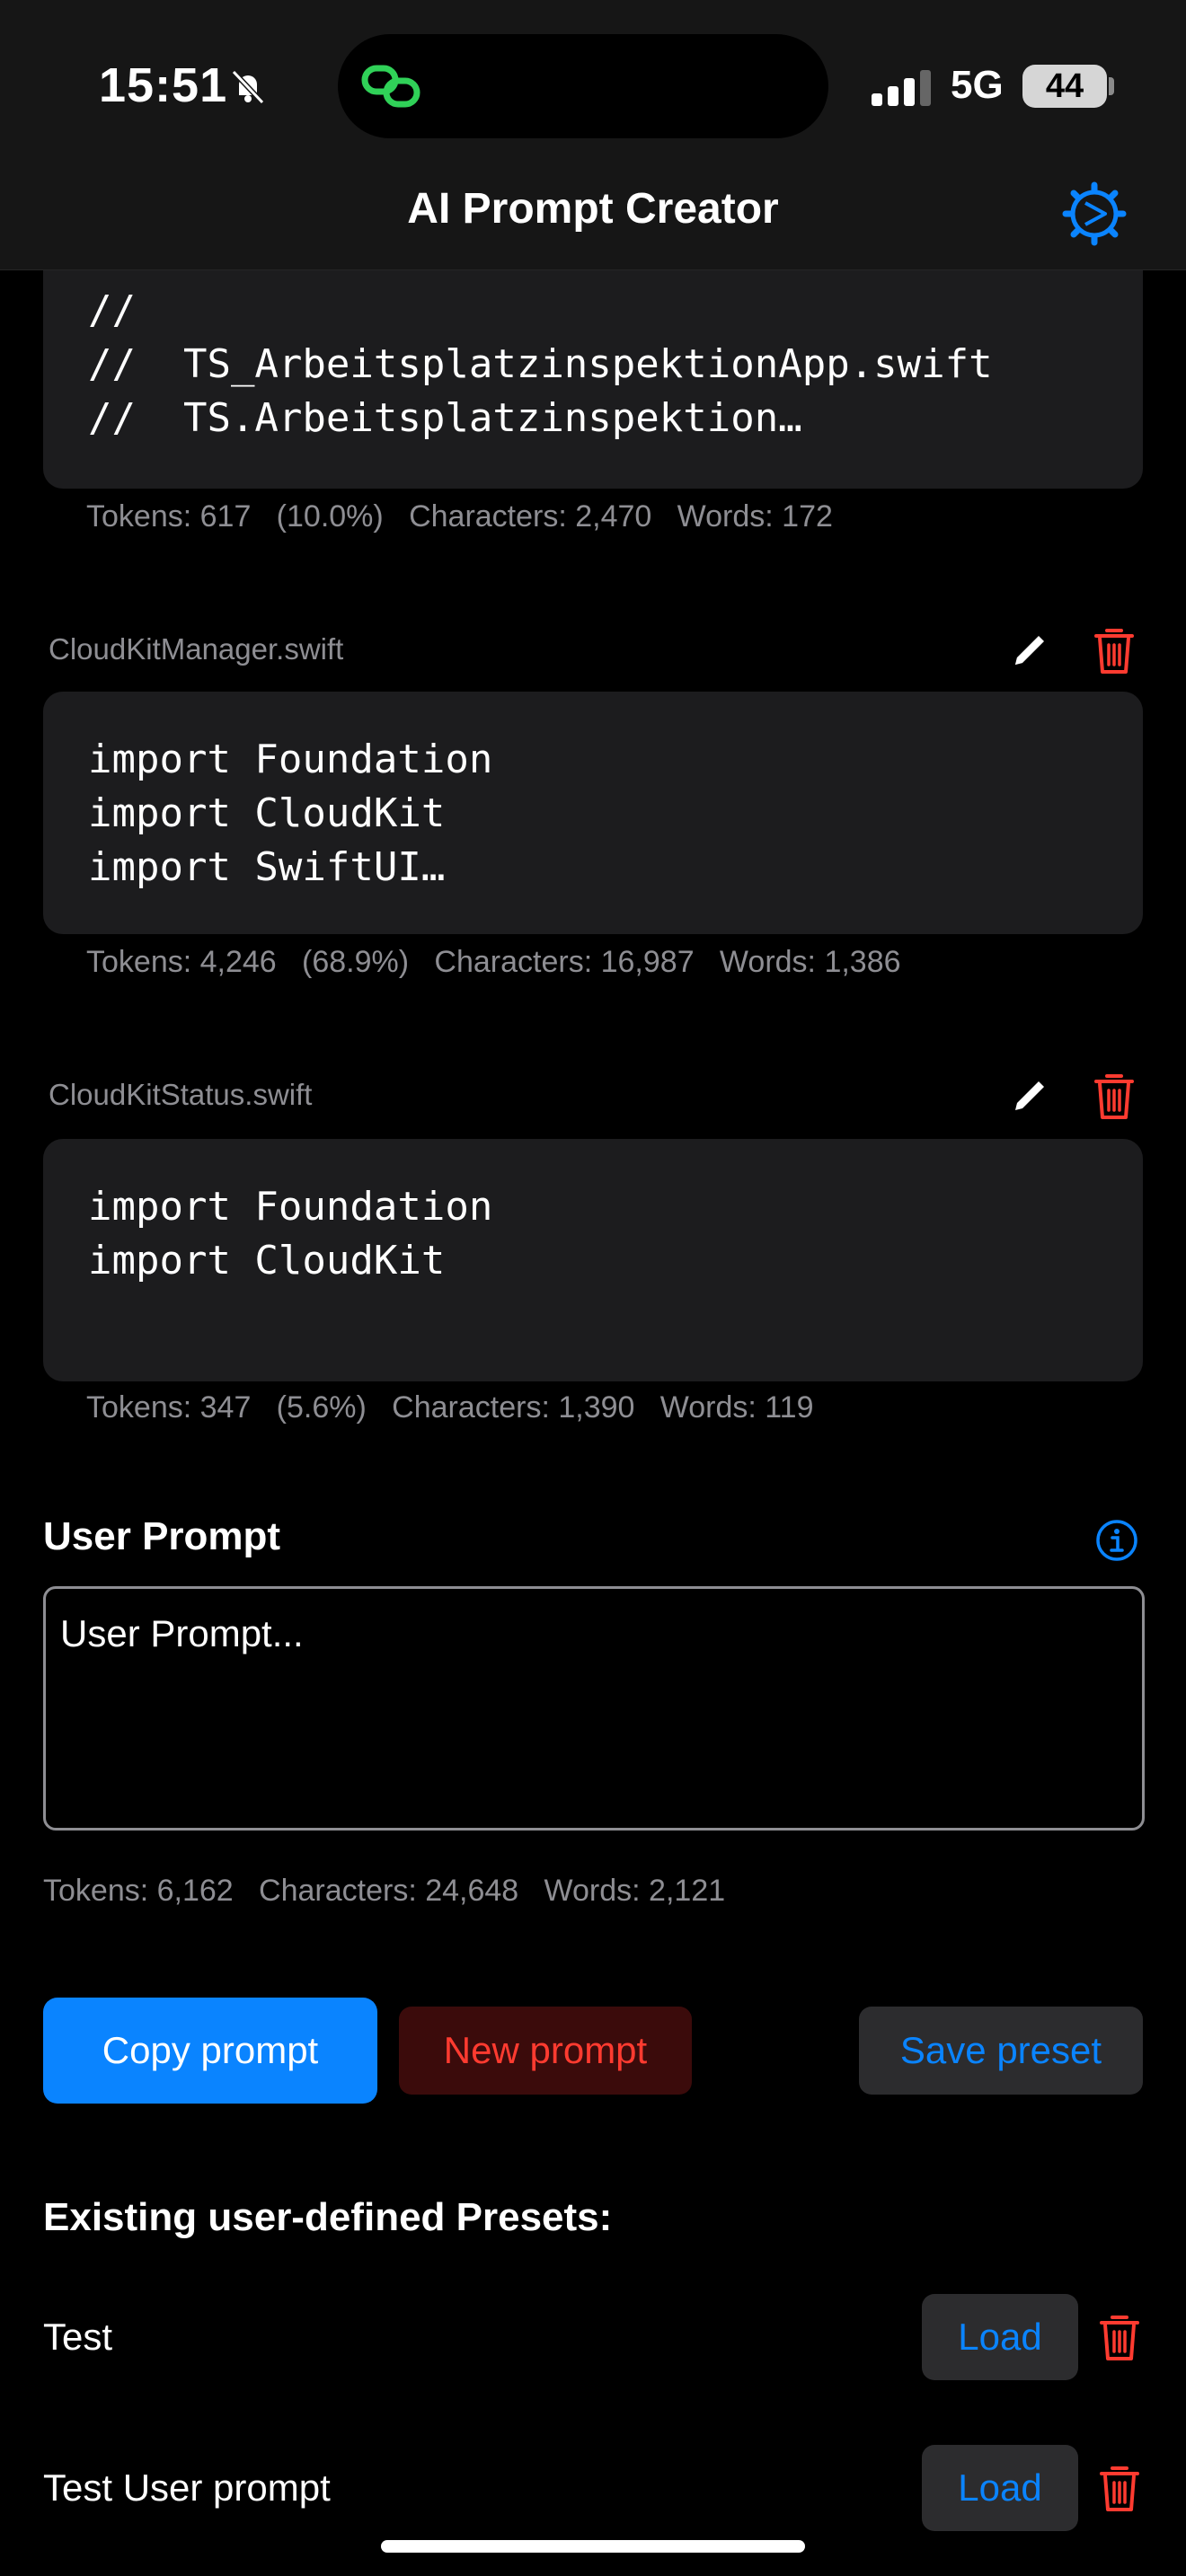 Image resolution: width=1186 pixels, height=2576 pixels. Describe the element at coordinates (1001, 2051) in the screenshot. I see `save-preset-button: Save preset` at that location.